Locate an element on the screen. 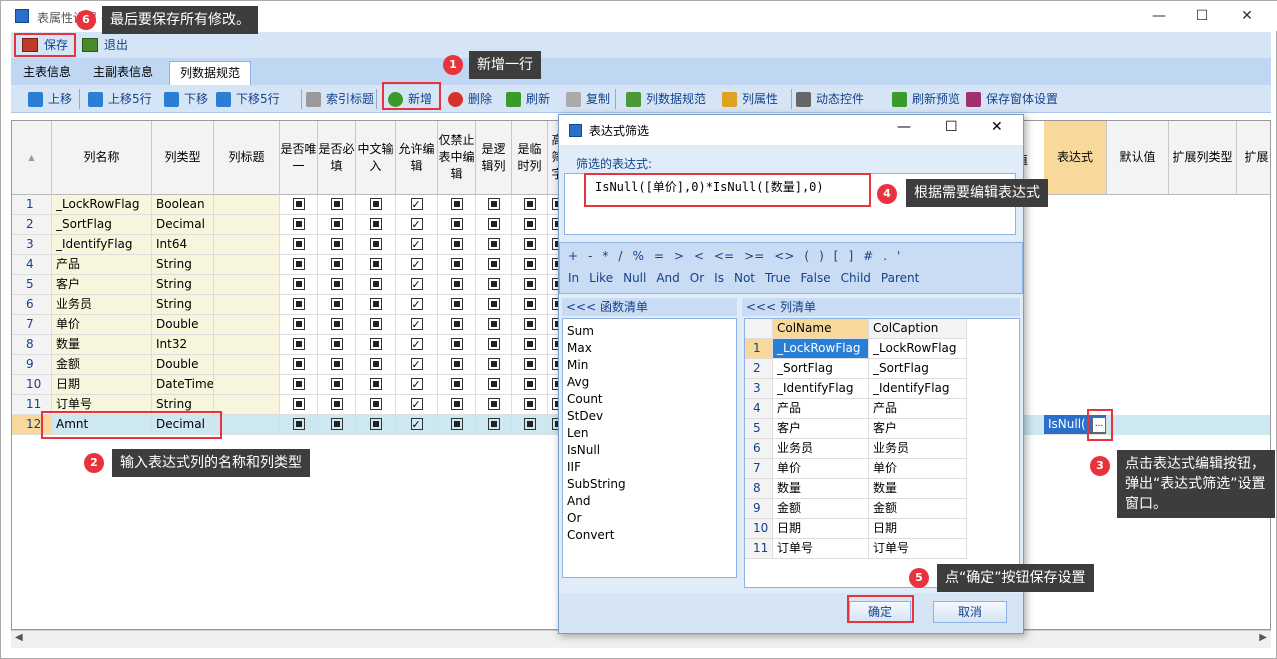 Image resolution: width=1277 pixels, height=659 pixels. function-item: Max is located at coordinates (649, 348).